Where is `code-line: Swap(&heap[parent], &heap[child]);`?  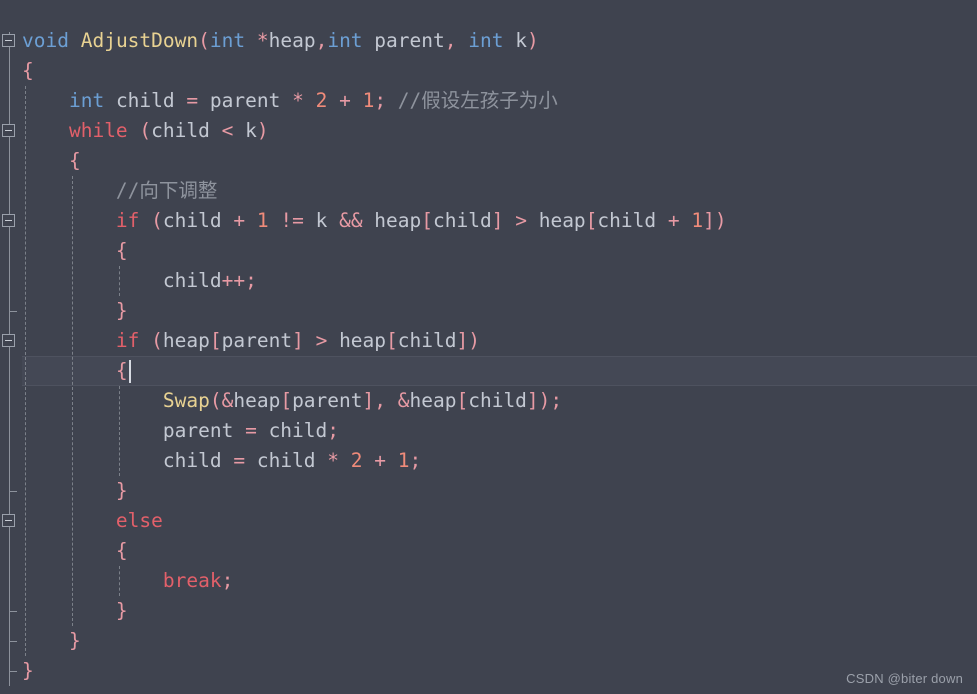
code-line: Swap(&heap[parent], &heap[child]); is located at coordinates (488, 401).